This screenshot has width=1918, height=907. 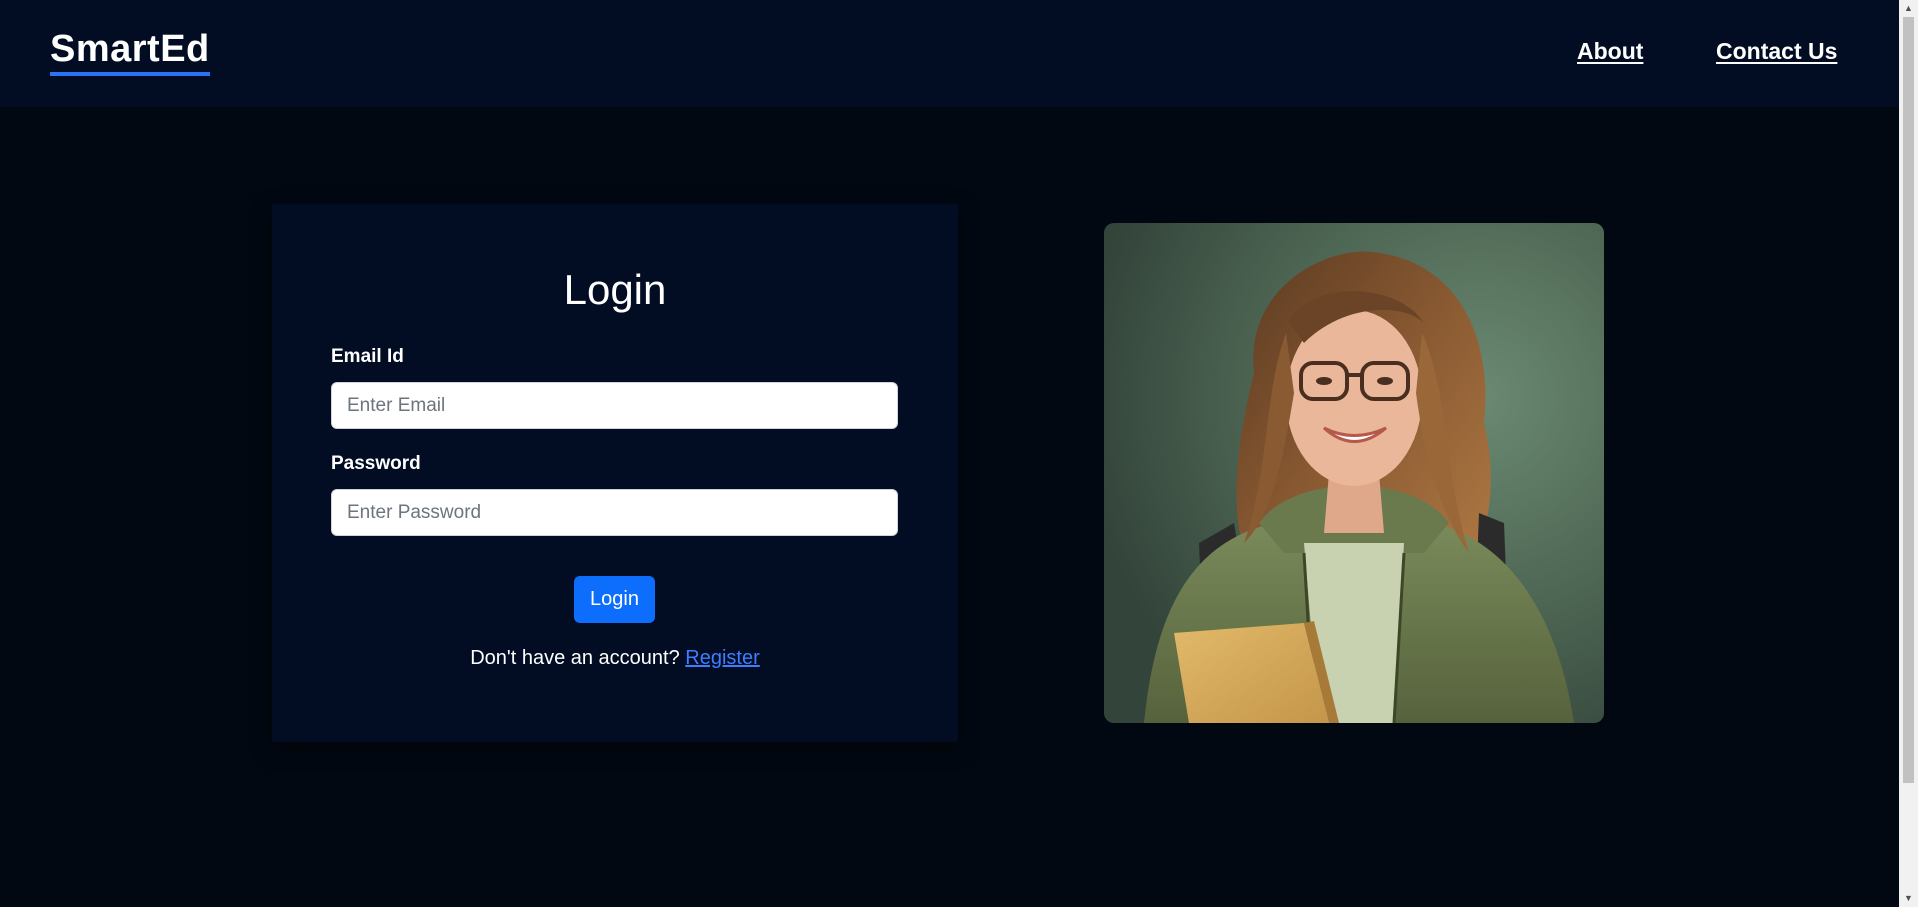 What do you see at coordinates (614, 599) in the screenshot?
I see `login-button: Login` at bounding box center [614, 599].